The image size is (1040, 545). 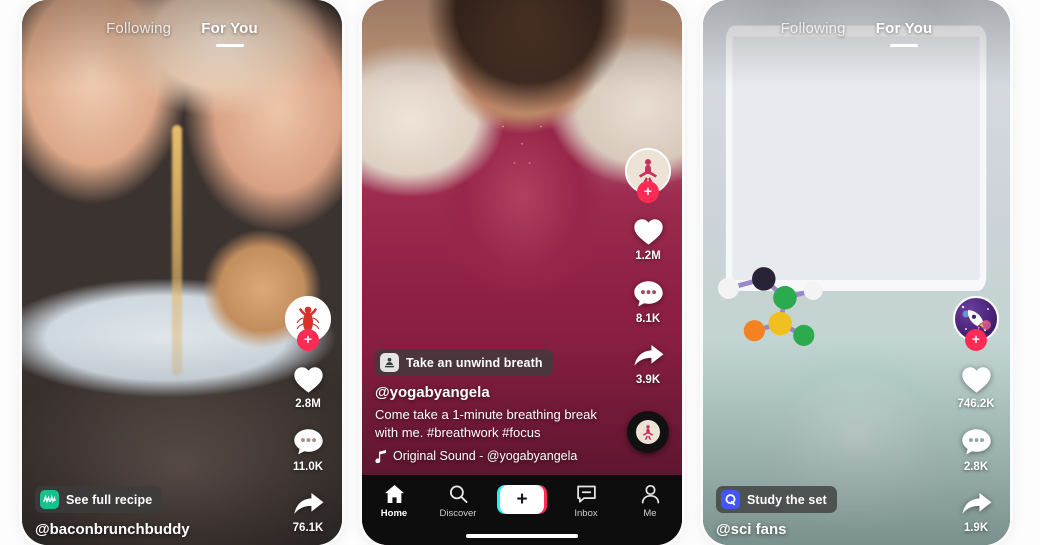 What do you see at coordinates (109, 499) in the screenshot?
I see `see-full-recipe-label: See full recipe` at bounding box center [109, 499].